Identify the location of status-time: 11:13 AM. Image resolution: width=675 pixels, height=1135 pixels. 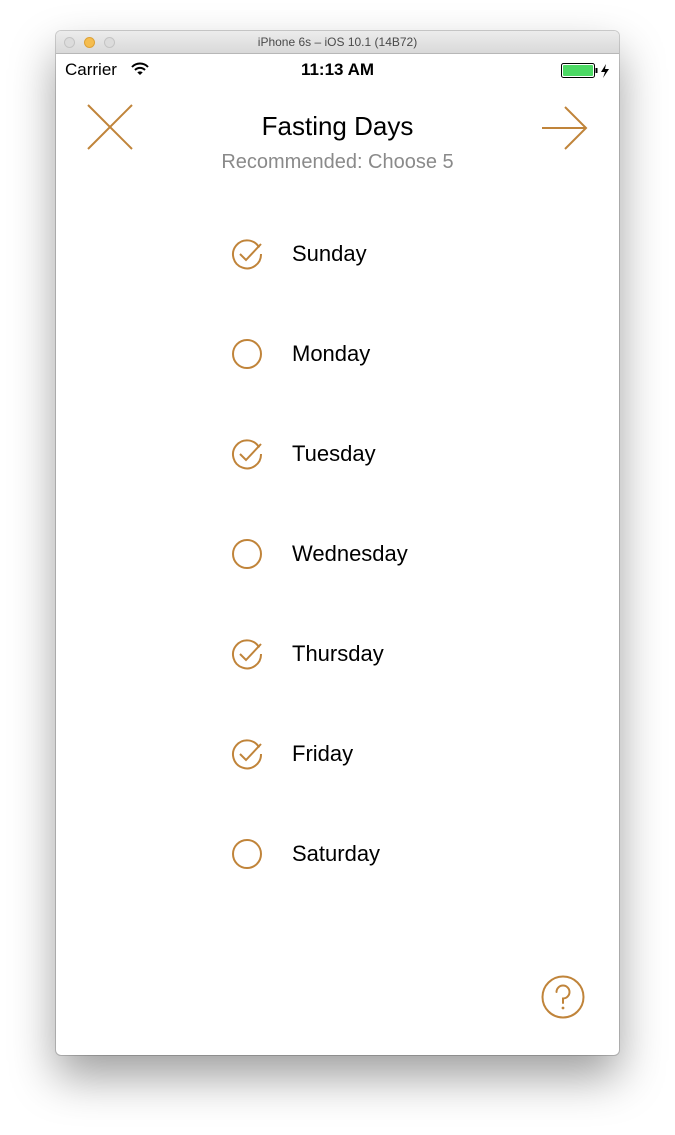
(337, 69).